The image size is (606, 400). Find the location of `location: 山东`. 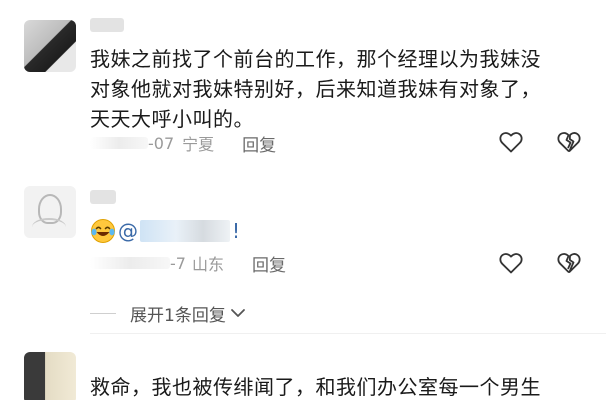

location: 山东 is located at coordinates (207, 264).